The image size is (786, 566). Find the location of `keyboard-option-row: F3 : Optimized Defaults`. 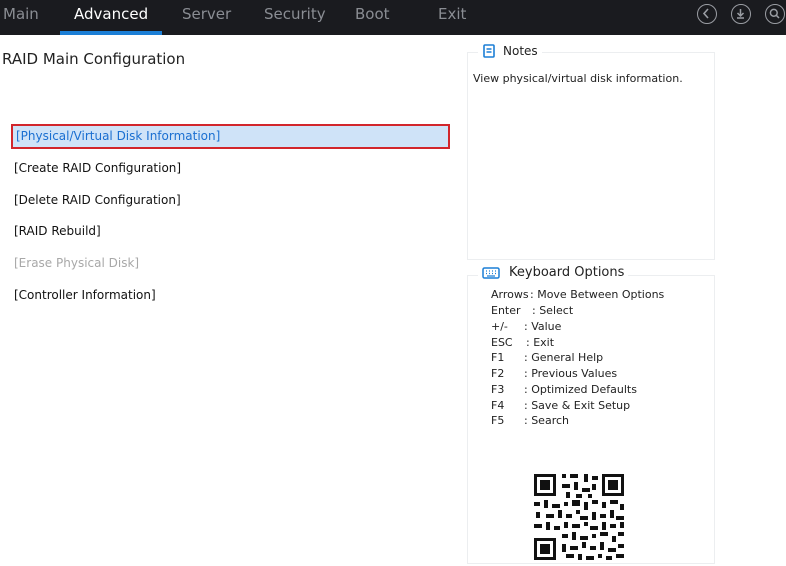

keyboard-option-row: F3 : Optimized Defaults is located at coordinates (564, 389).